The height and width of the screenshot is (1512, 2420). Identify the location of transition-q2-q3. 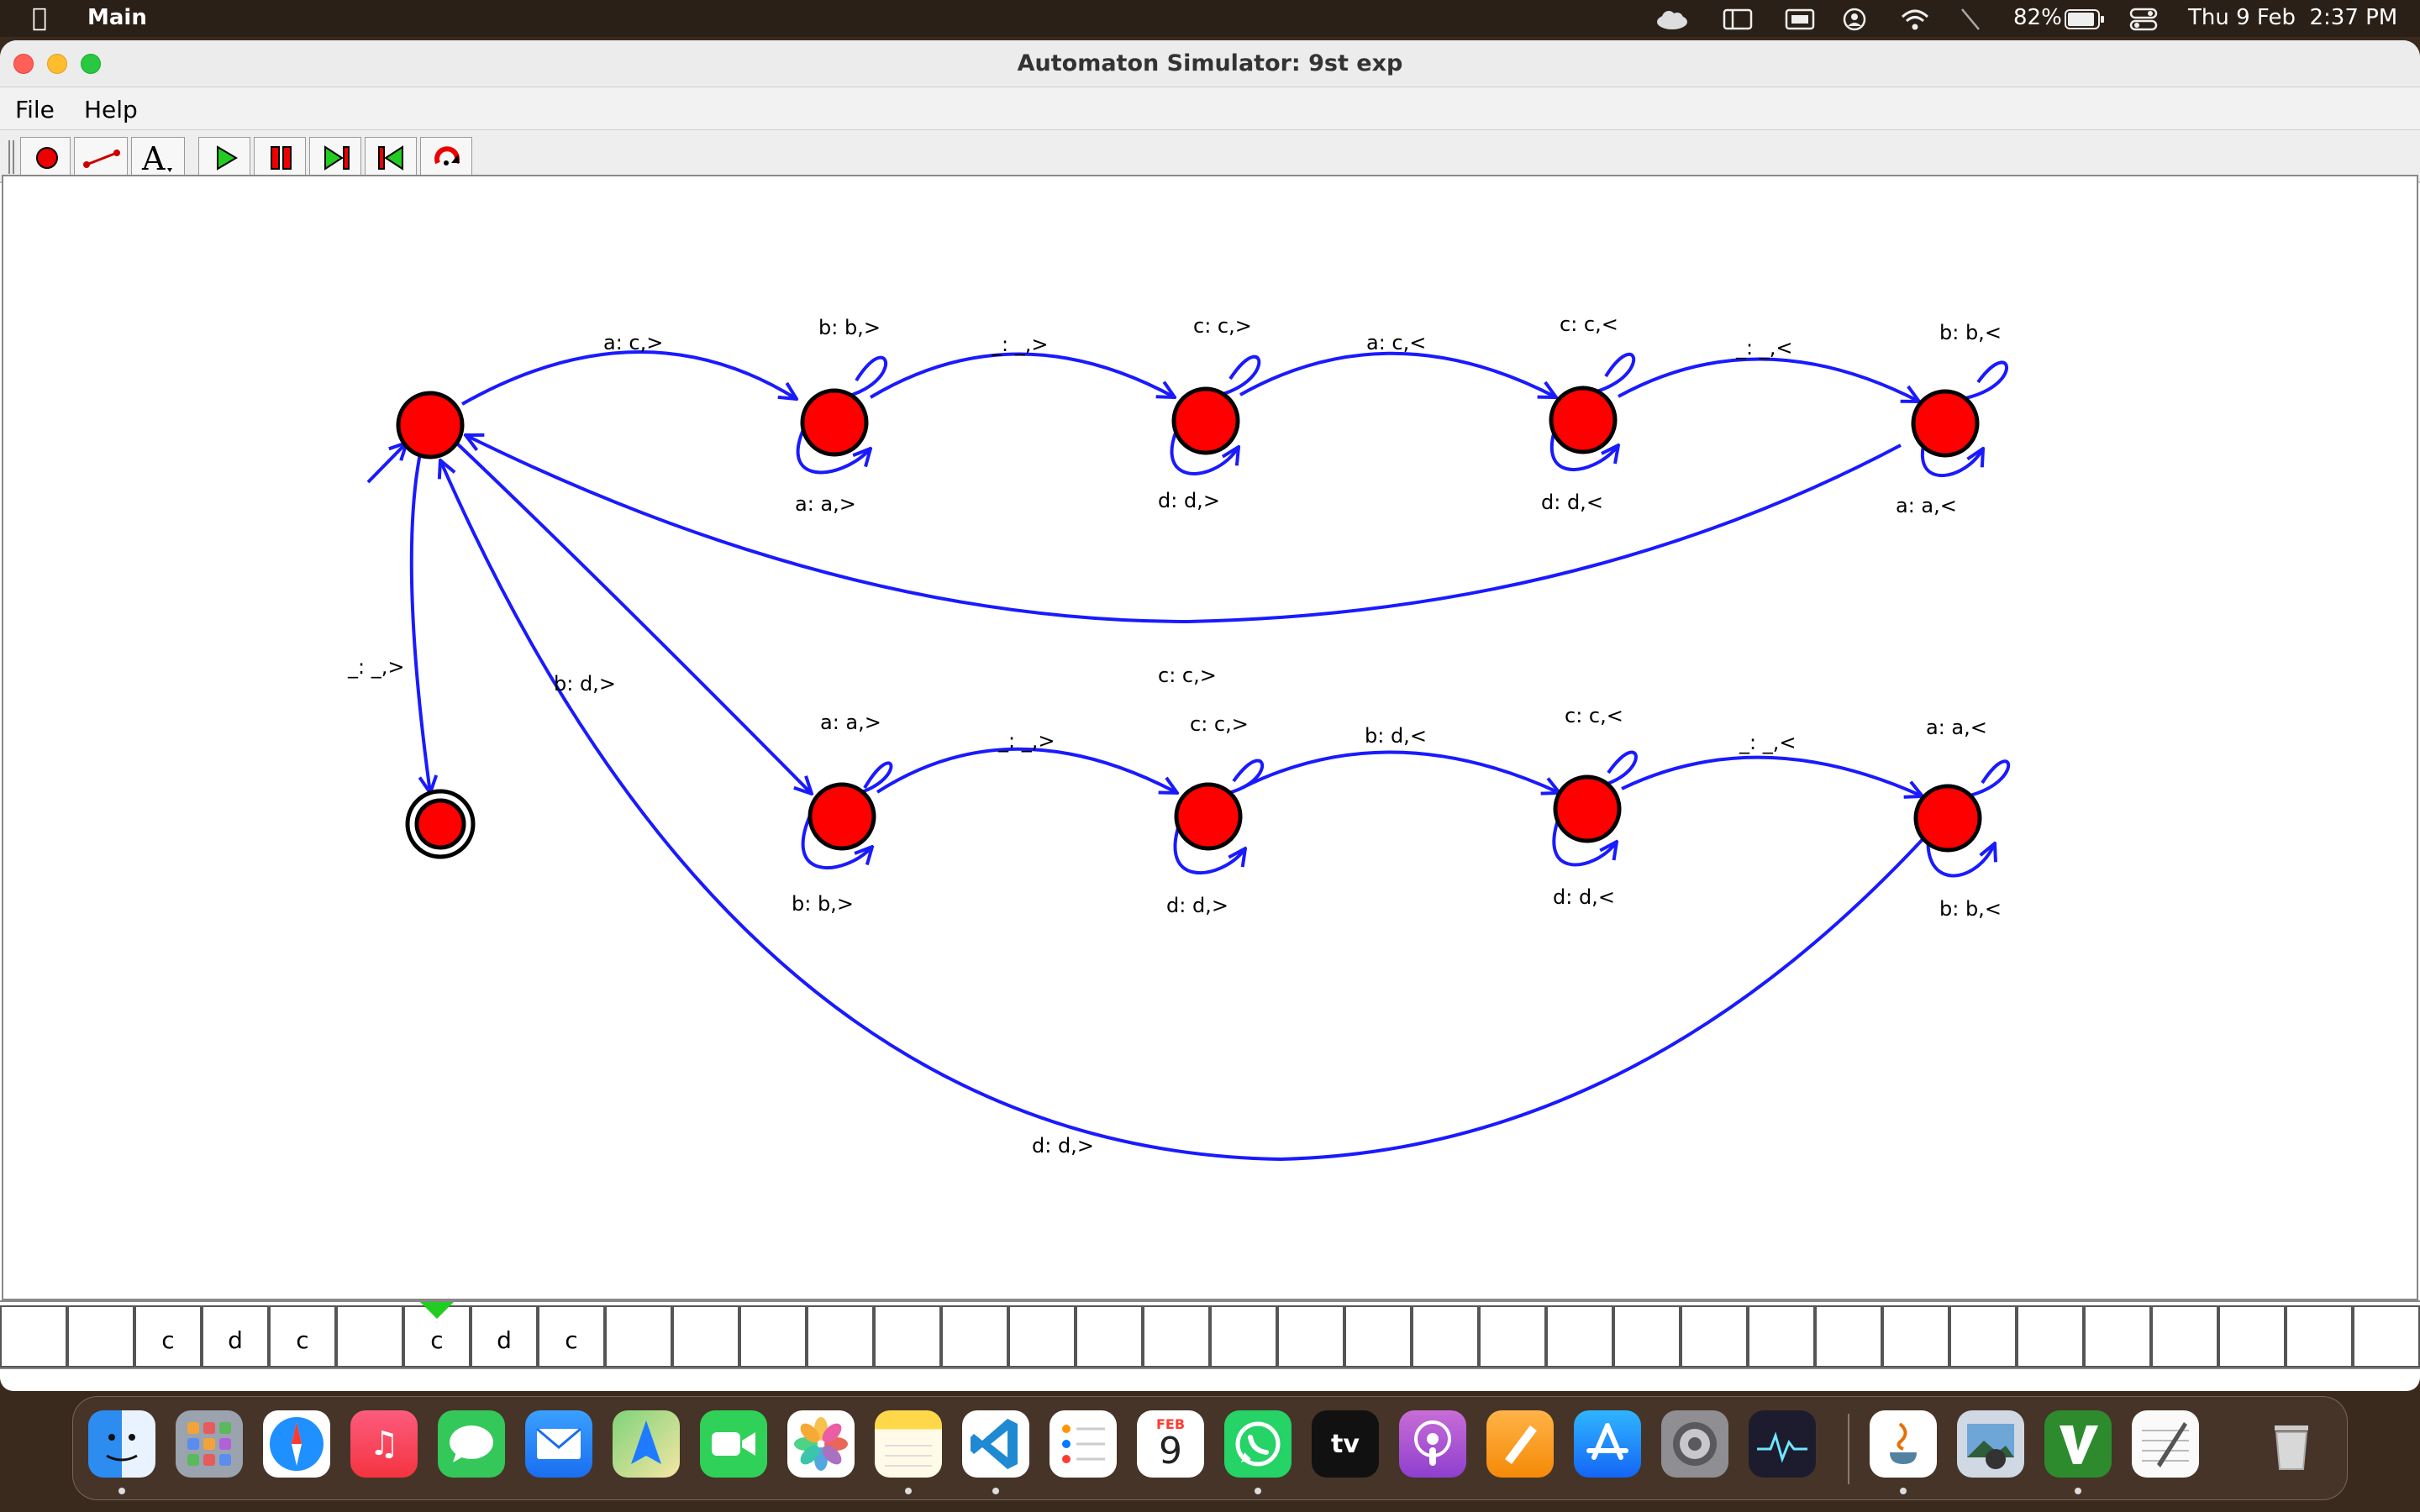
(1397, 374).